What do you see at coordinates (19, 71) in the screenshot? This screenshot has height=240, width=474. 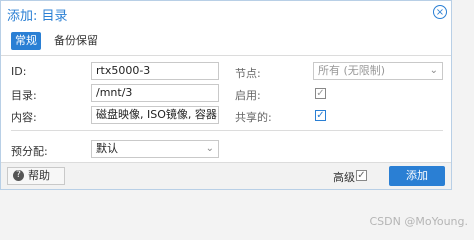 I see `id-label: ID:` at bounding box center [19, 71].